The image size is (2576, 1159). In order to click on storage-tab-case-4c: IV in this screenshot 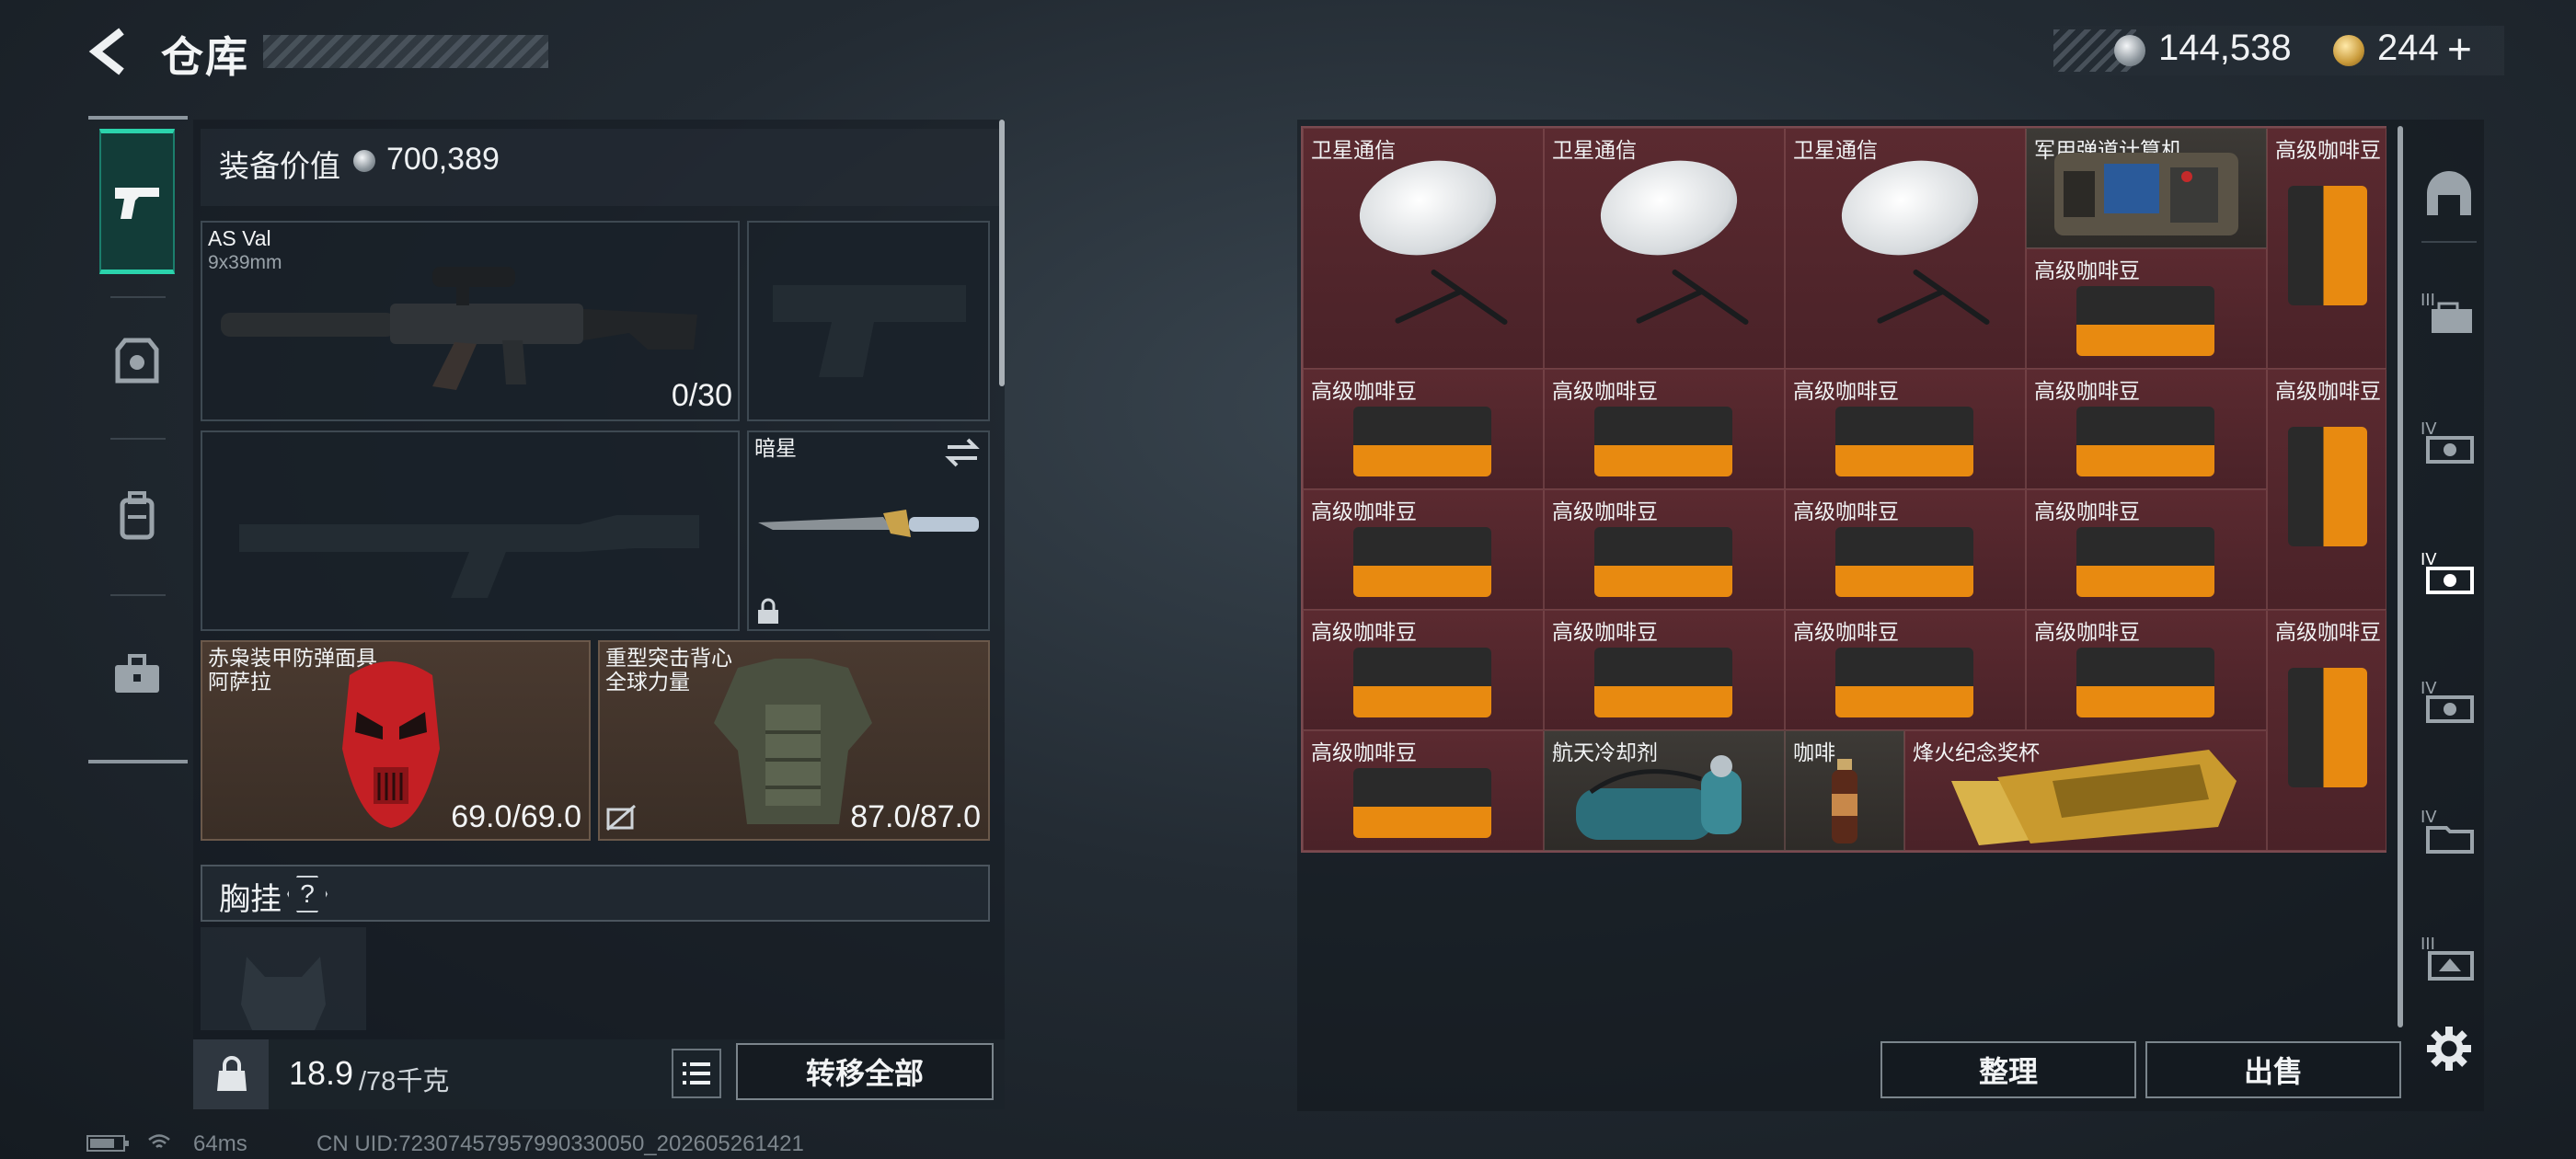, I will do `click(2449, 701)`.